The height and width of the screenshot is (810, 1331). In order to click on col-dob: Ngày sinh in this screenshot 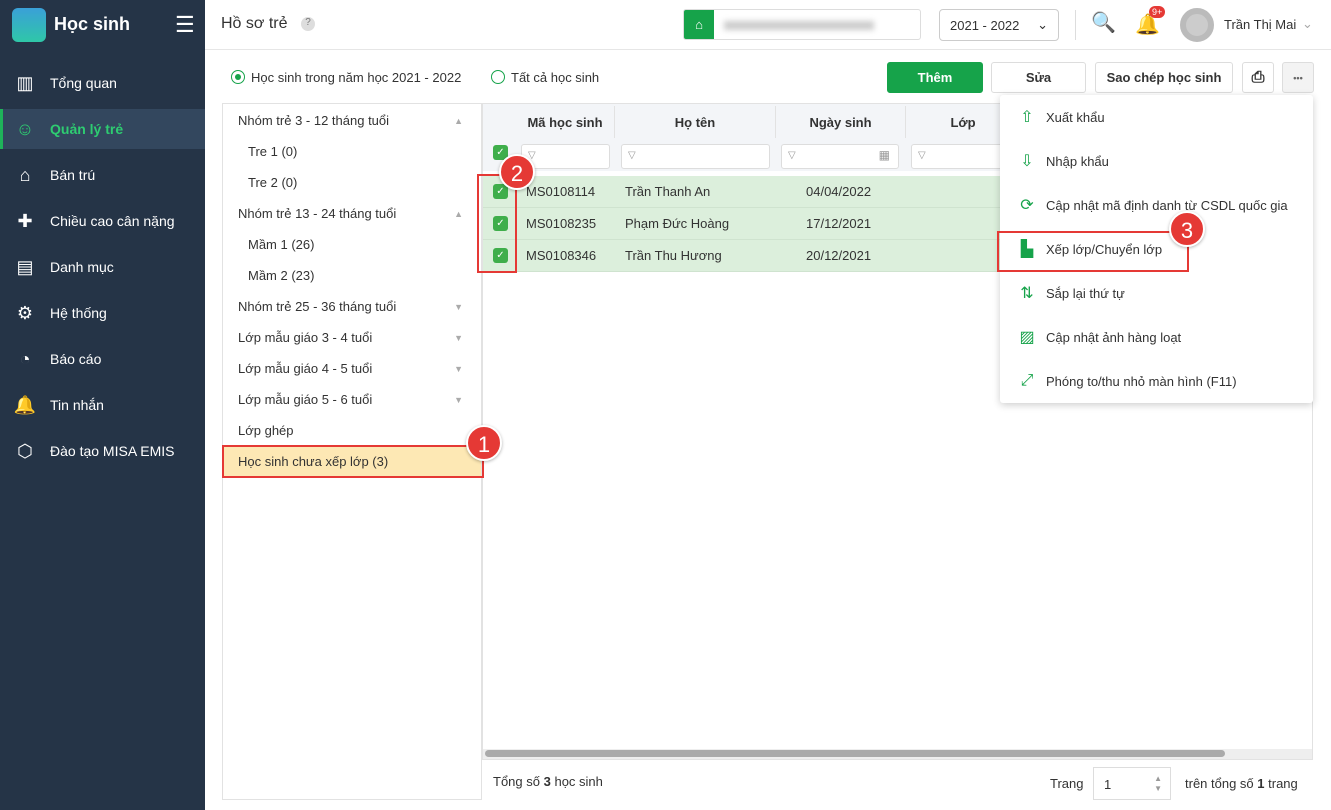, I will do `click(841, 122)`.